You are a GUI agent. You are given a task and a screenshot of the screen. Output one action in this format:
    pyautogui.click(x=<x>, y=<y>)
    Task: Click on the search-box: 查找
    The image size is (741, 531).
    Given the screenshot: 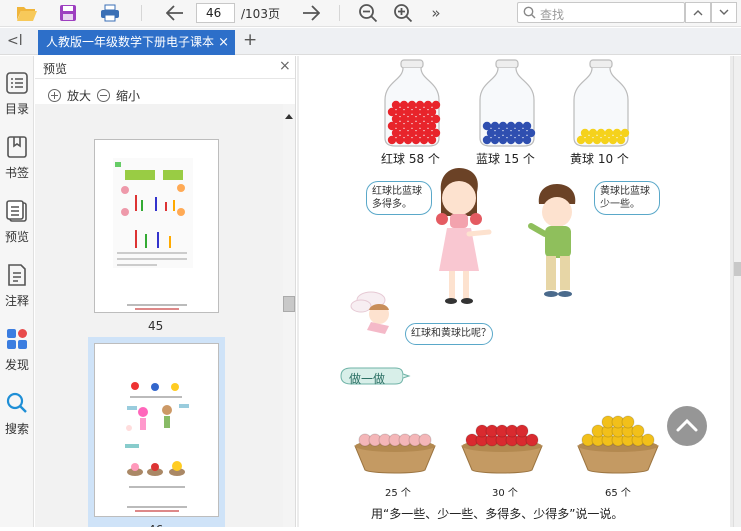 What is the action you would take?
    pyautogui.click(x=601, y=12)
    